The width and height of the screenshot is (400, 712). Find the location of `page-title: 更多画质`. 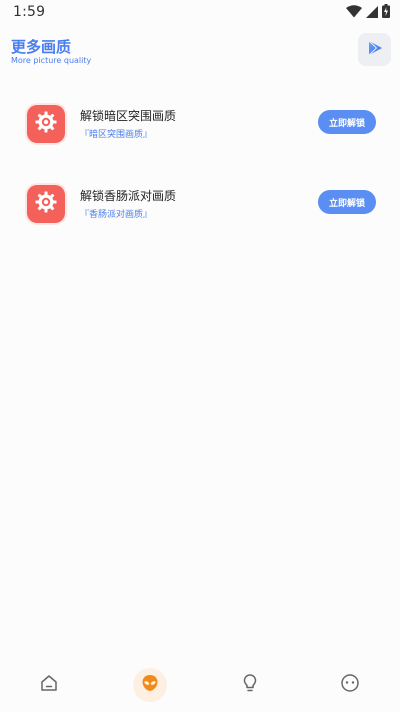

page-title: 更多画质 is located at coordinates (41, 47).